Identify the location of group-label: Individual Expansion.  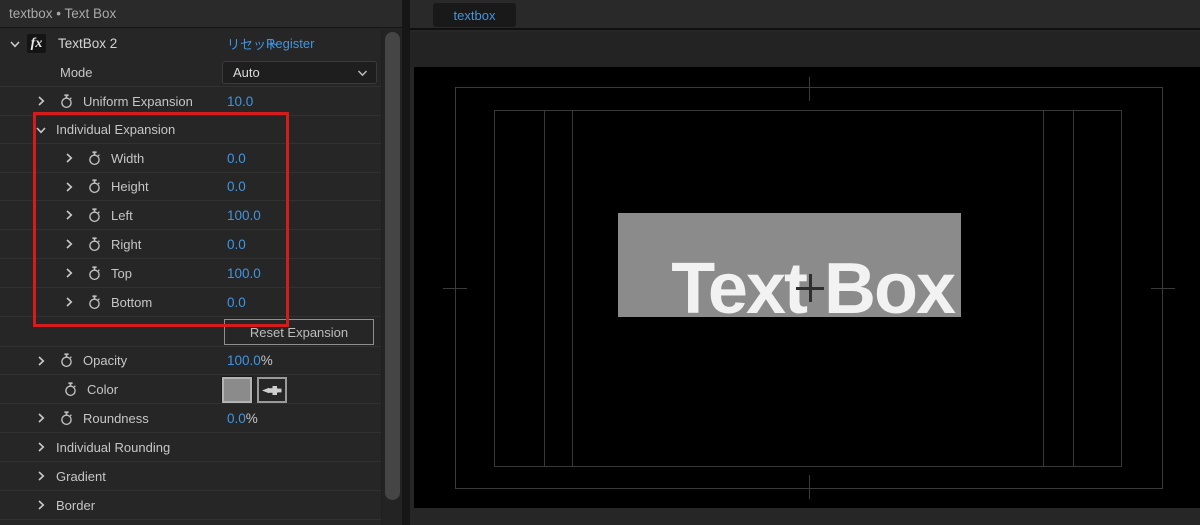
(116, 129).